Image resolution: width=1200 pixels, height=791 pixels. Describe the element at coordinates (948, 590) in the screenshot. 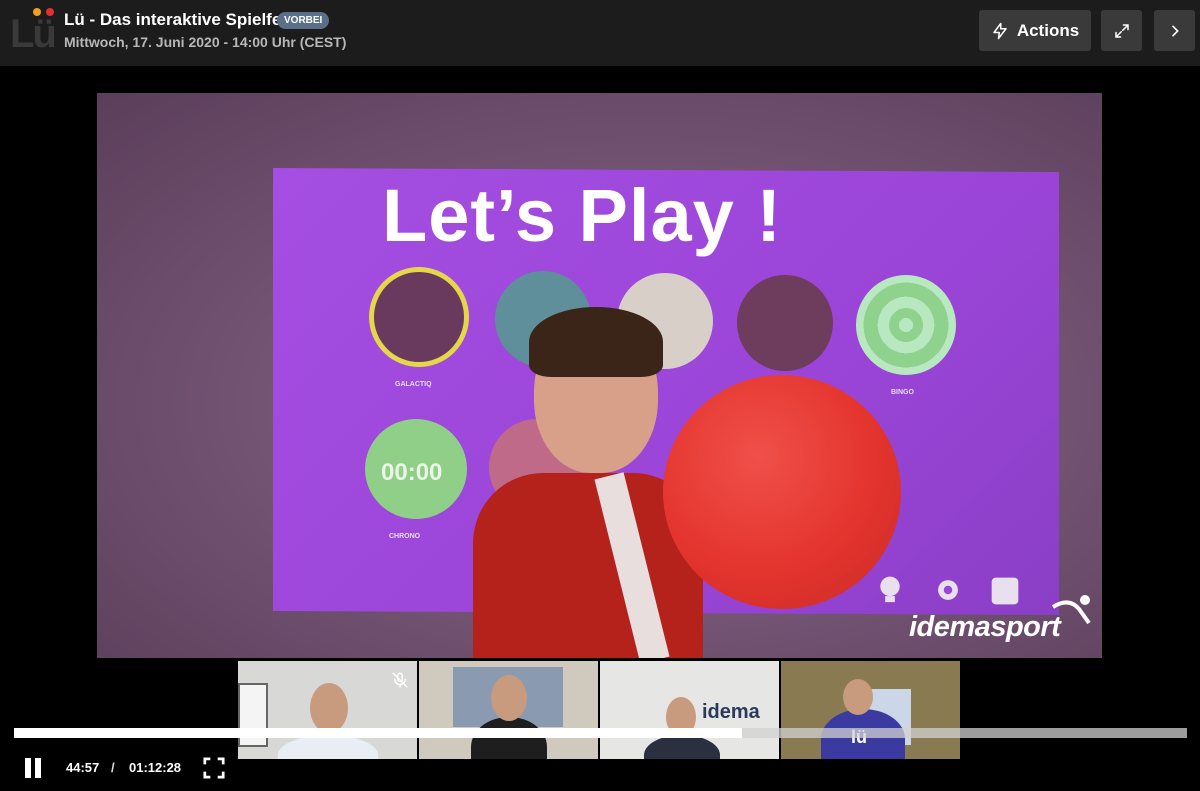

I see `settings-icon` at that location.